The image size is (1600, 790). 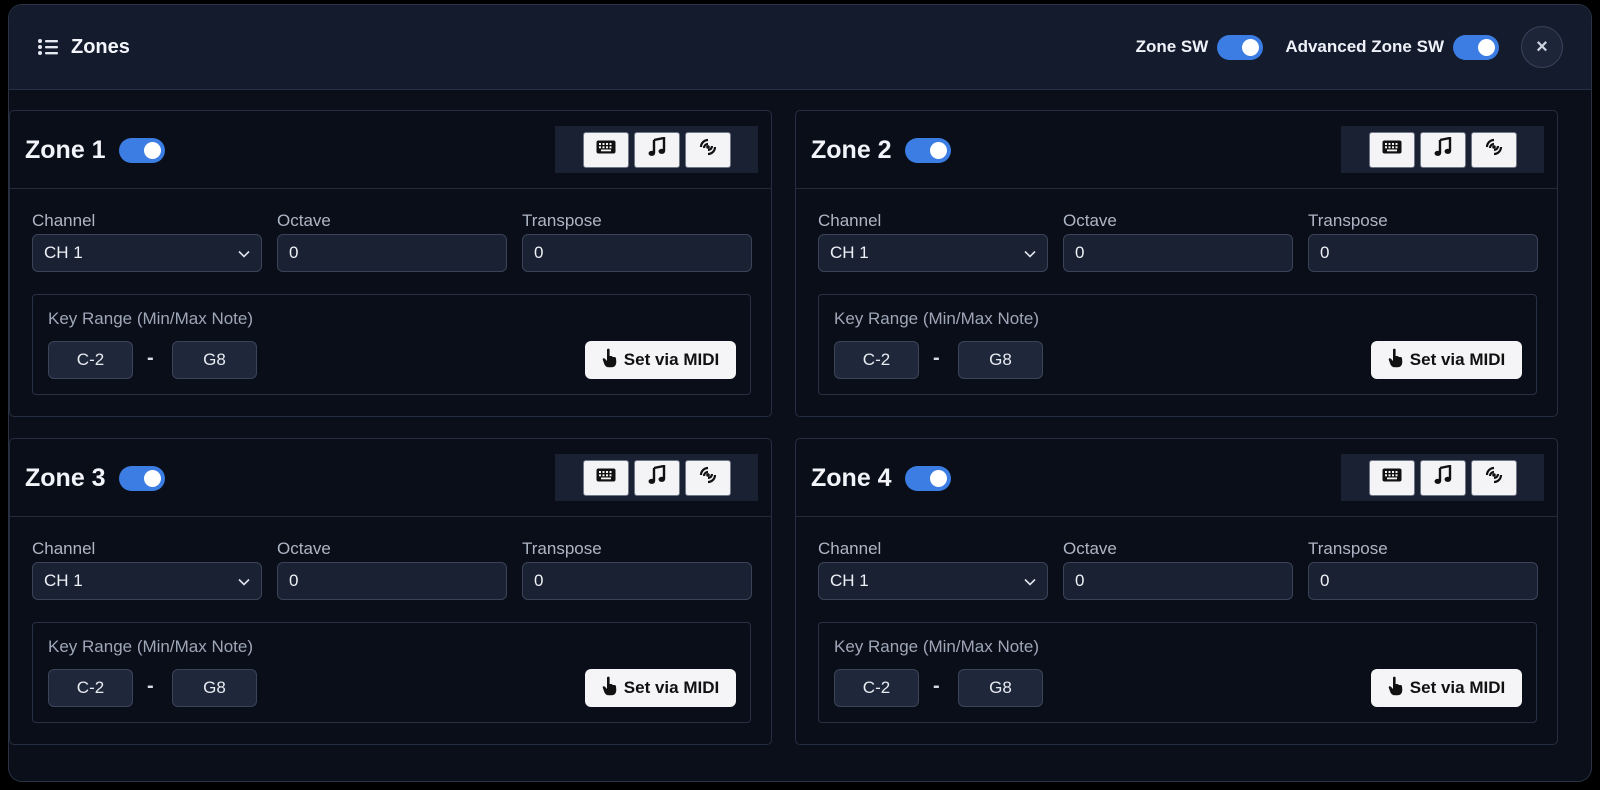 I want to click on advanced-zone-sw-label: Advanced Zone SW, so click(x=1364, y=46).